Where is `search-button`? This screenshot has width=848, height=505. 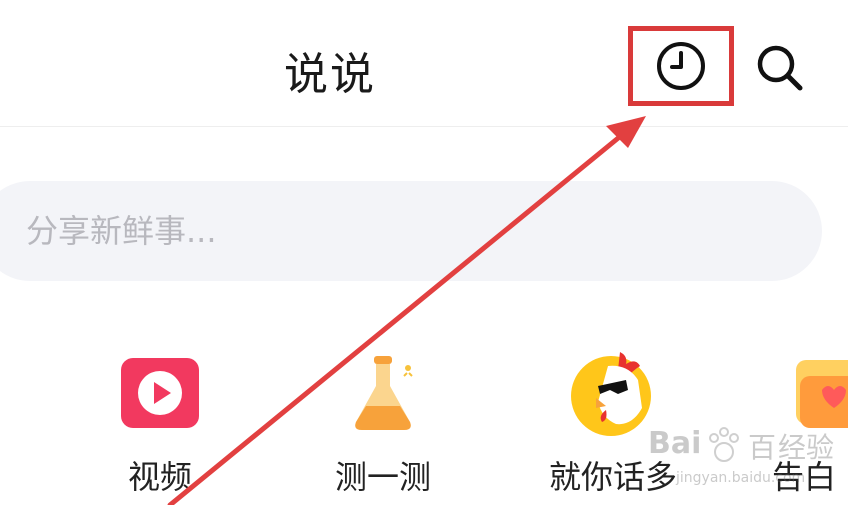 search-button is located at coordinates (780, 68).